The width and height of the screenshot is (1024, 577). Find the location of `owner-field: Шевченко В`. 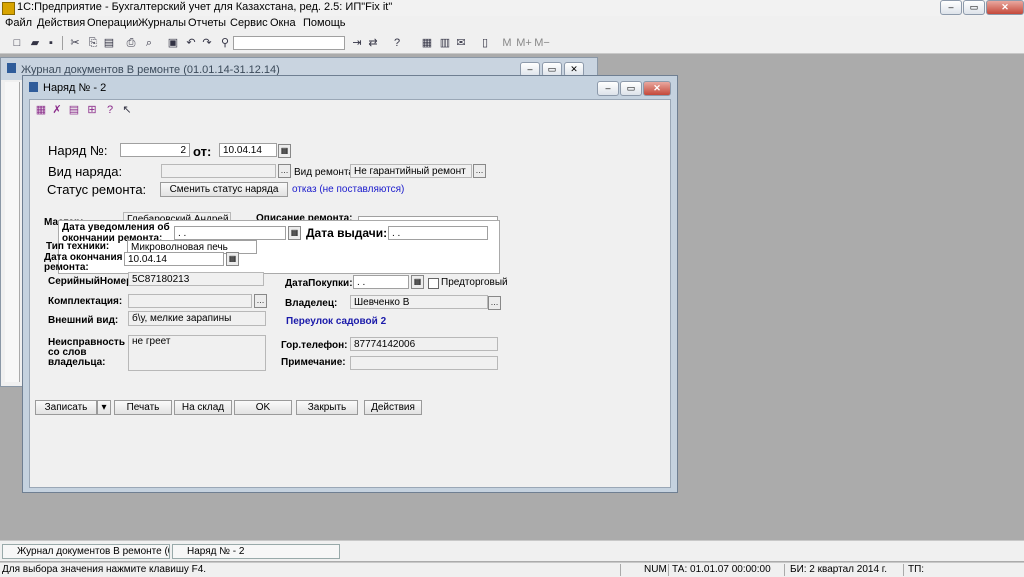

owner-field: Шевченко В is located at coordinates (419, 302).